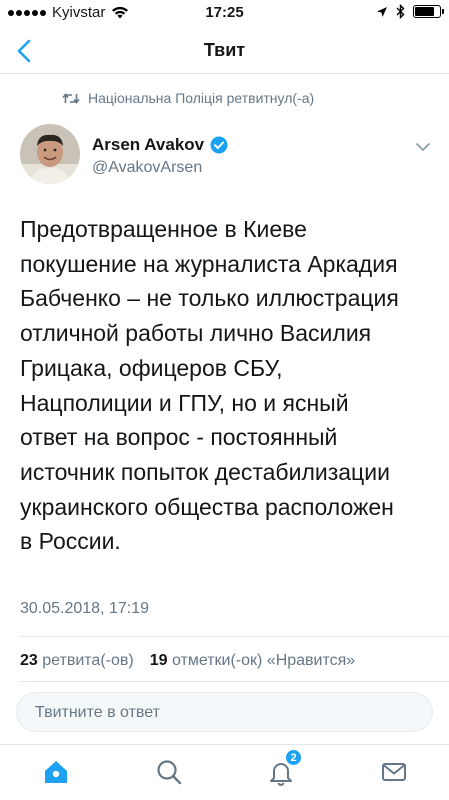 This screenshot has width=449, height=800. I want to click on tab-messages, so click(394, 772).